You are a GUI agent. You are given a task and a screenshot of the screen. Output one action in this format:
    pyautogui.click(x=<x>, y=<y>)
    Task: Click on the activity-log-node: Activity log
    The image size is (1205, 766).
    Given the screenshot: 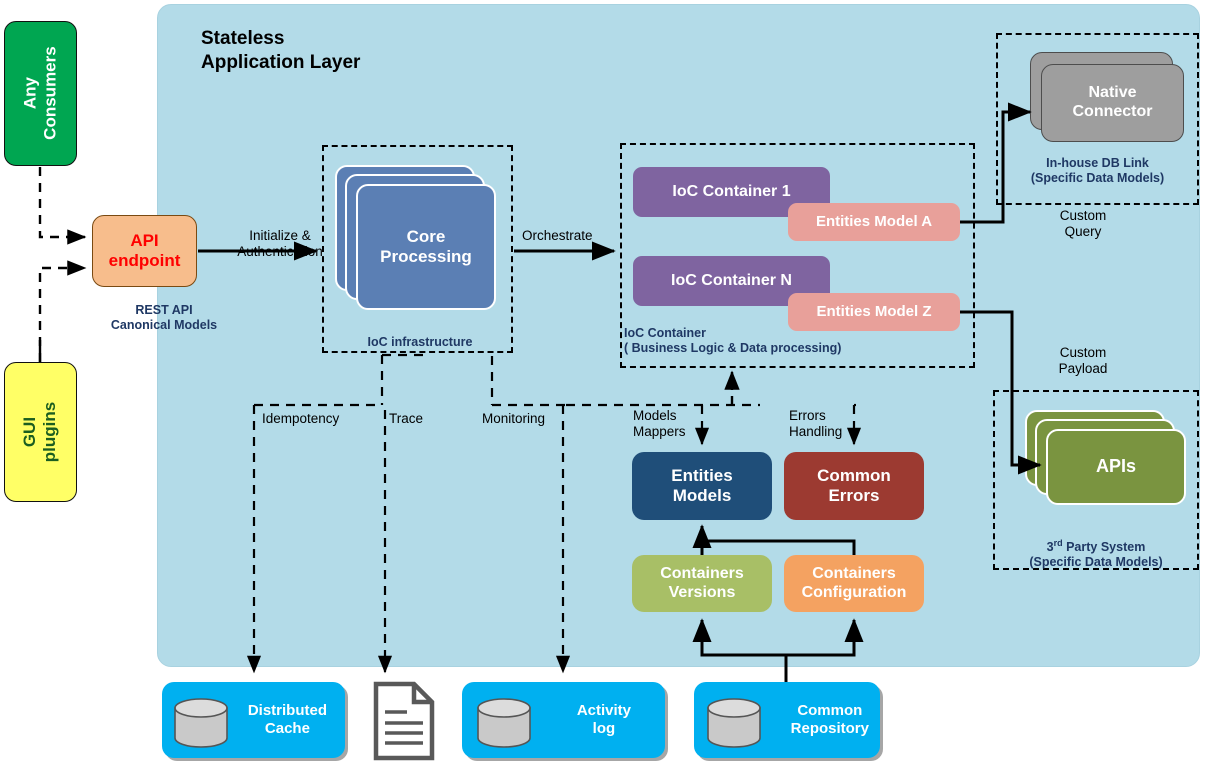 What is the action you would take?
    pyautogui.click(x=563, y=720)
    